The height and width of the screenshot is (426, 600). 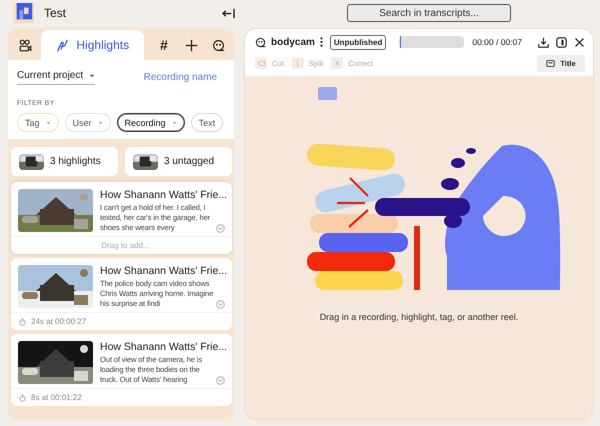 What do you see at coordinates (207, 122) in the screenshot?
I see `filter-chip: Text` at bounding box center [207, 122].